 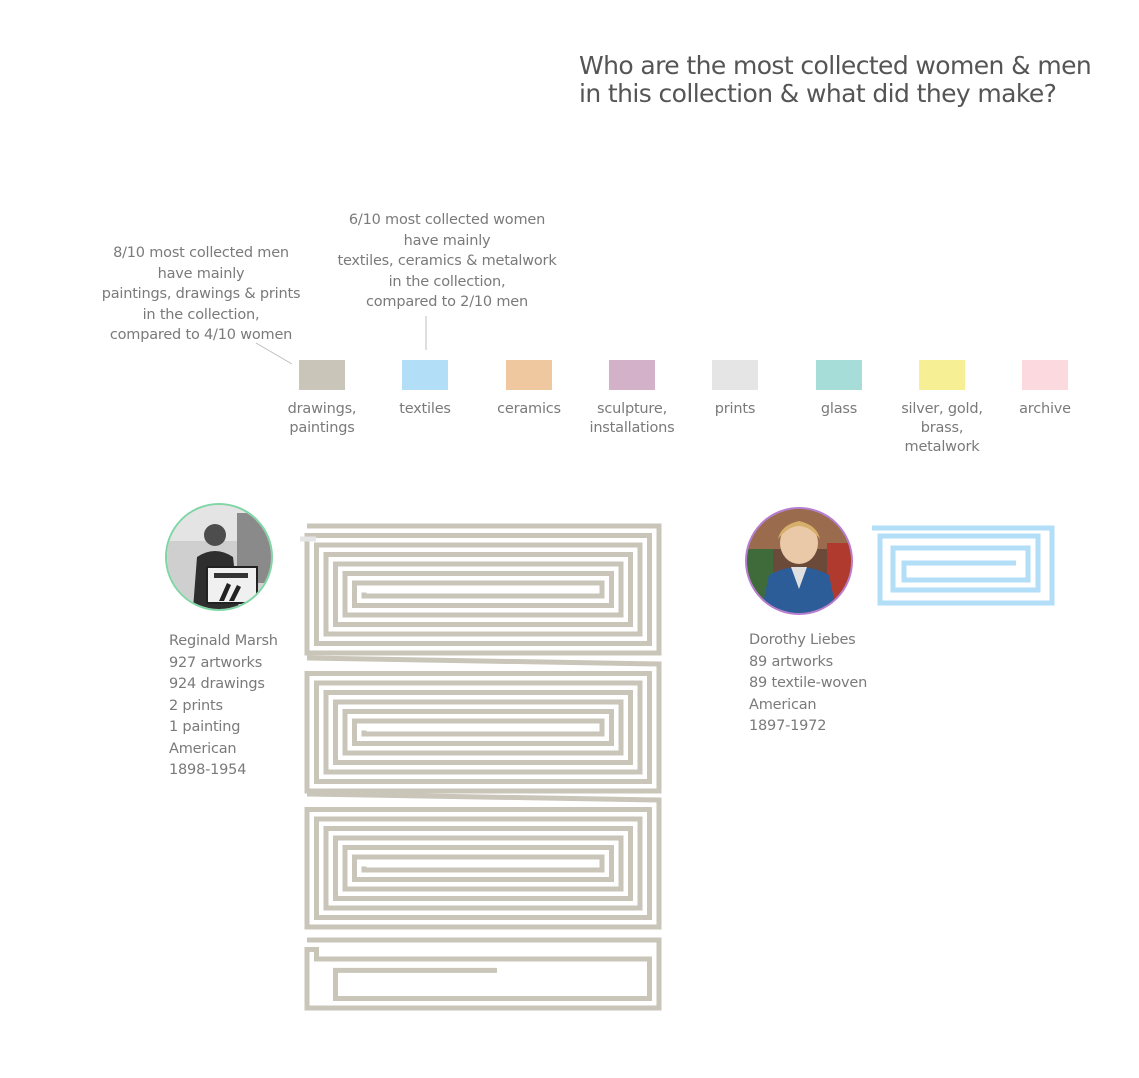 I want to click on maze-segment-textiles, so click(x=963, y=565).